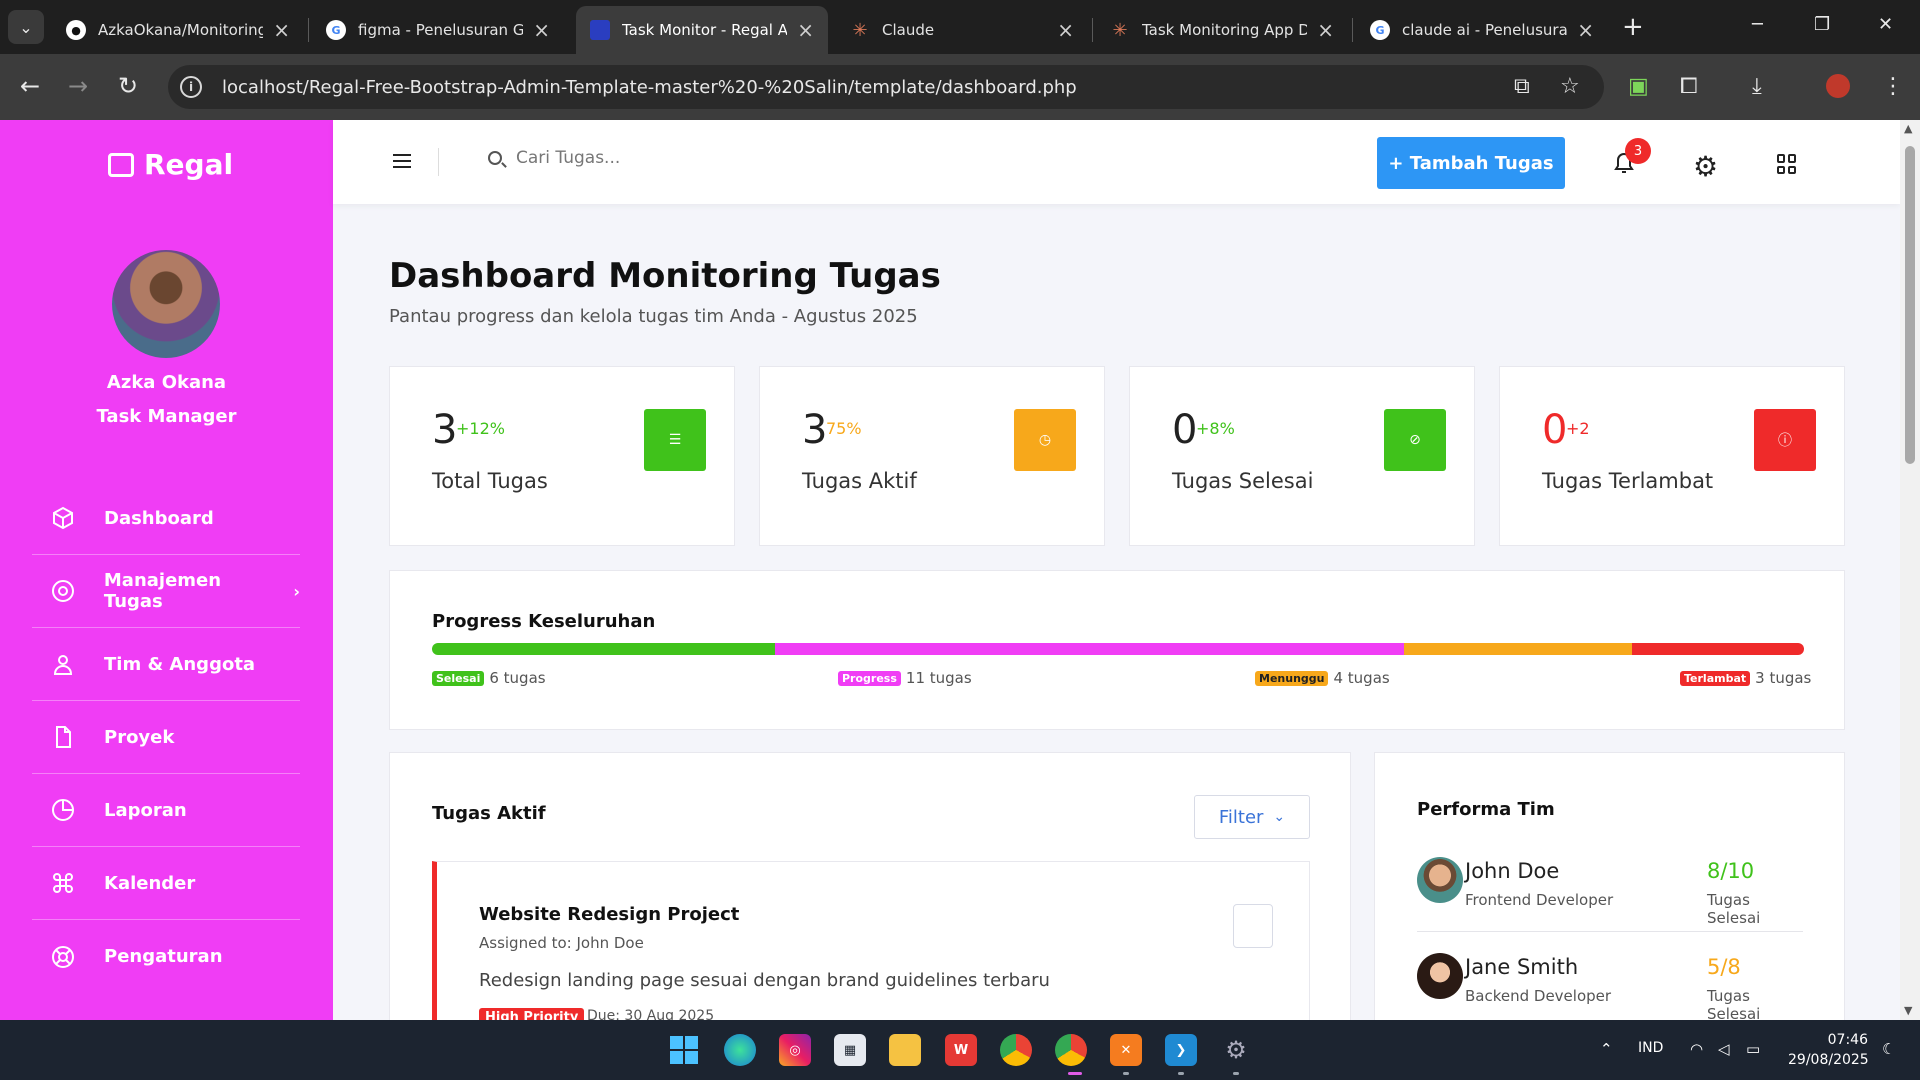  What do you see at coordinates (128, 86) in the screenshot?
I see `reload-icon: ↻` at bounding box center [128, 86].